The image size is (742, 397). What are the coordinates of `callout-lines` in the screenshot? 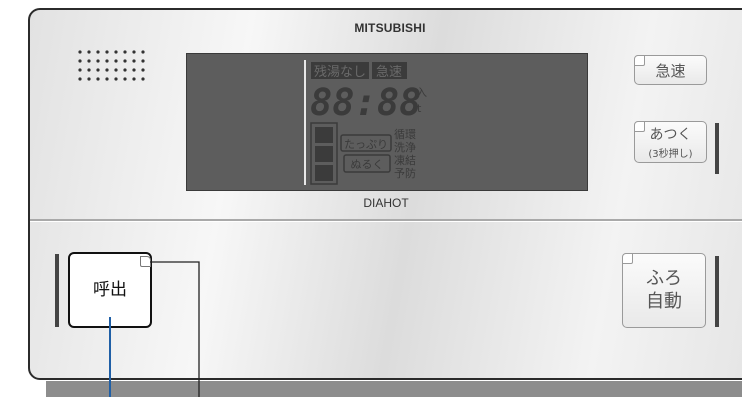 It's located at (154, 329).